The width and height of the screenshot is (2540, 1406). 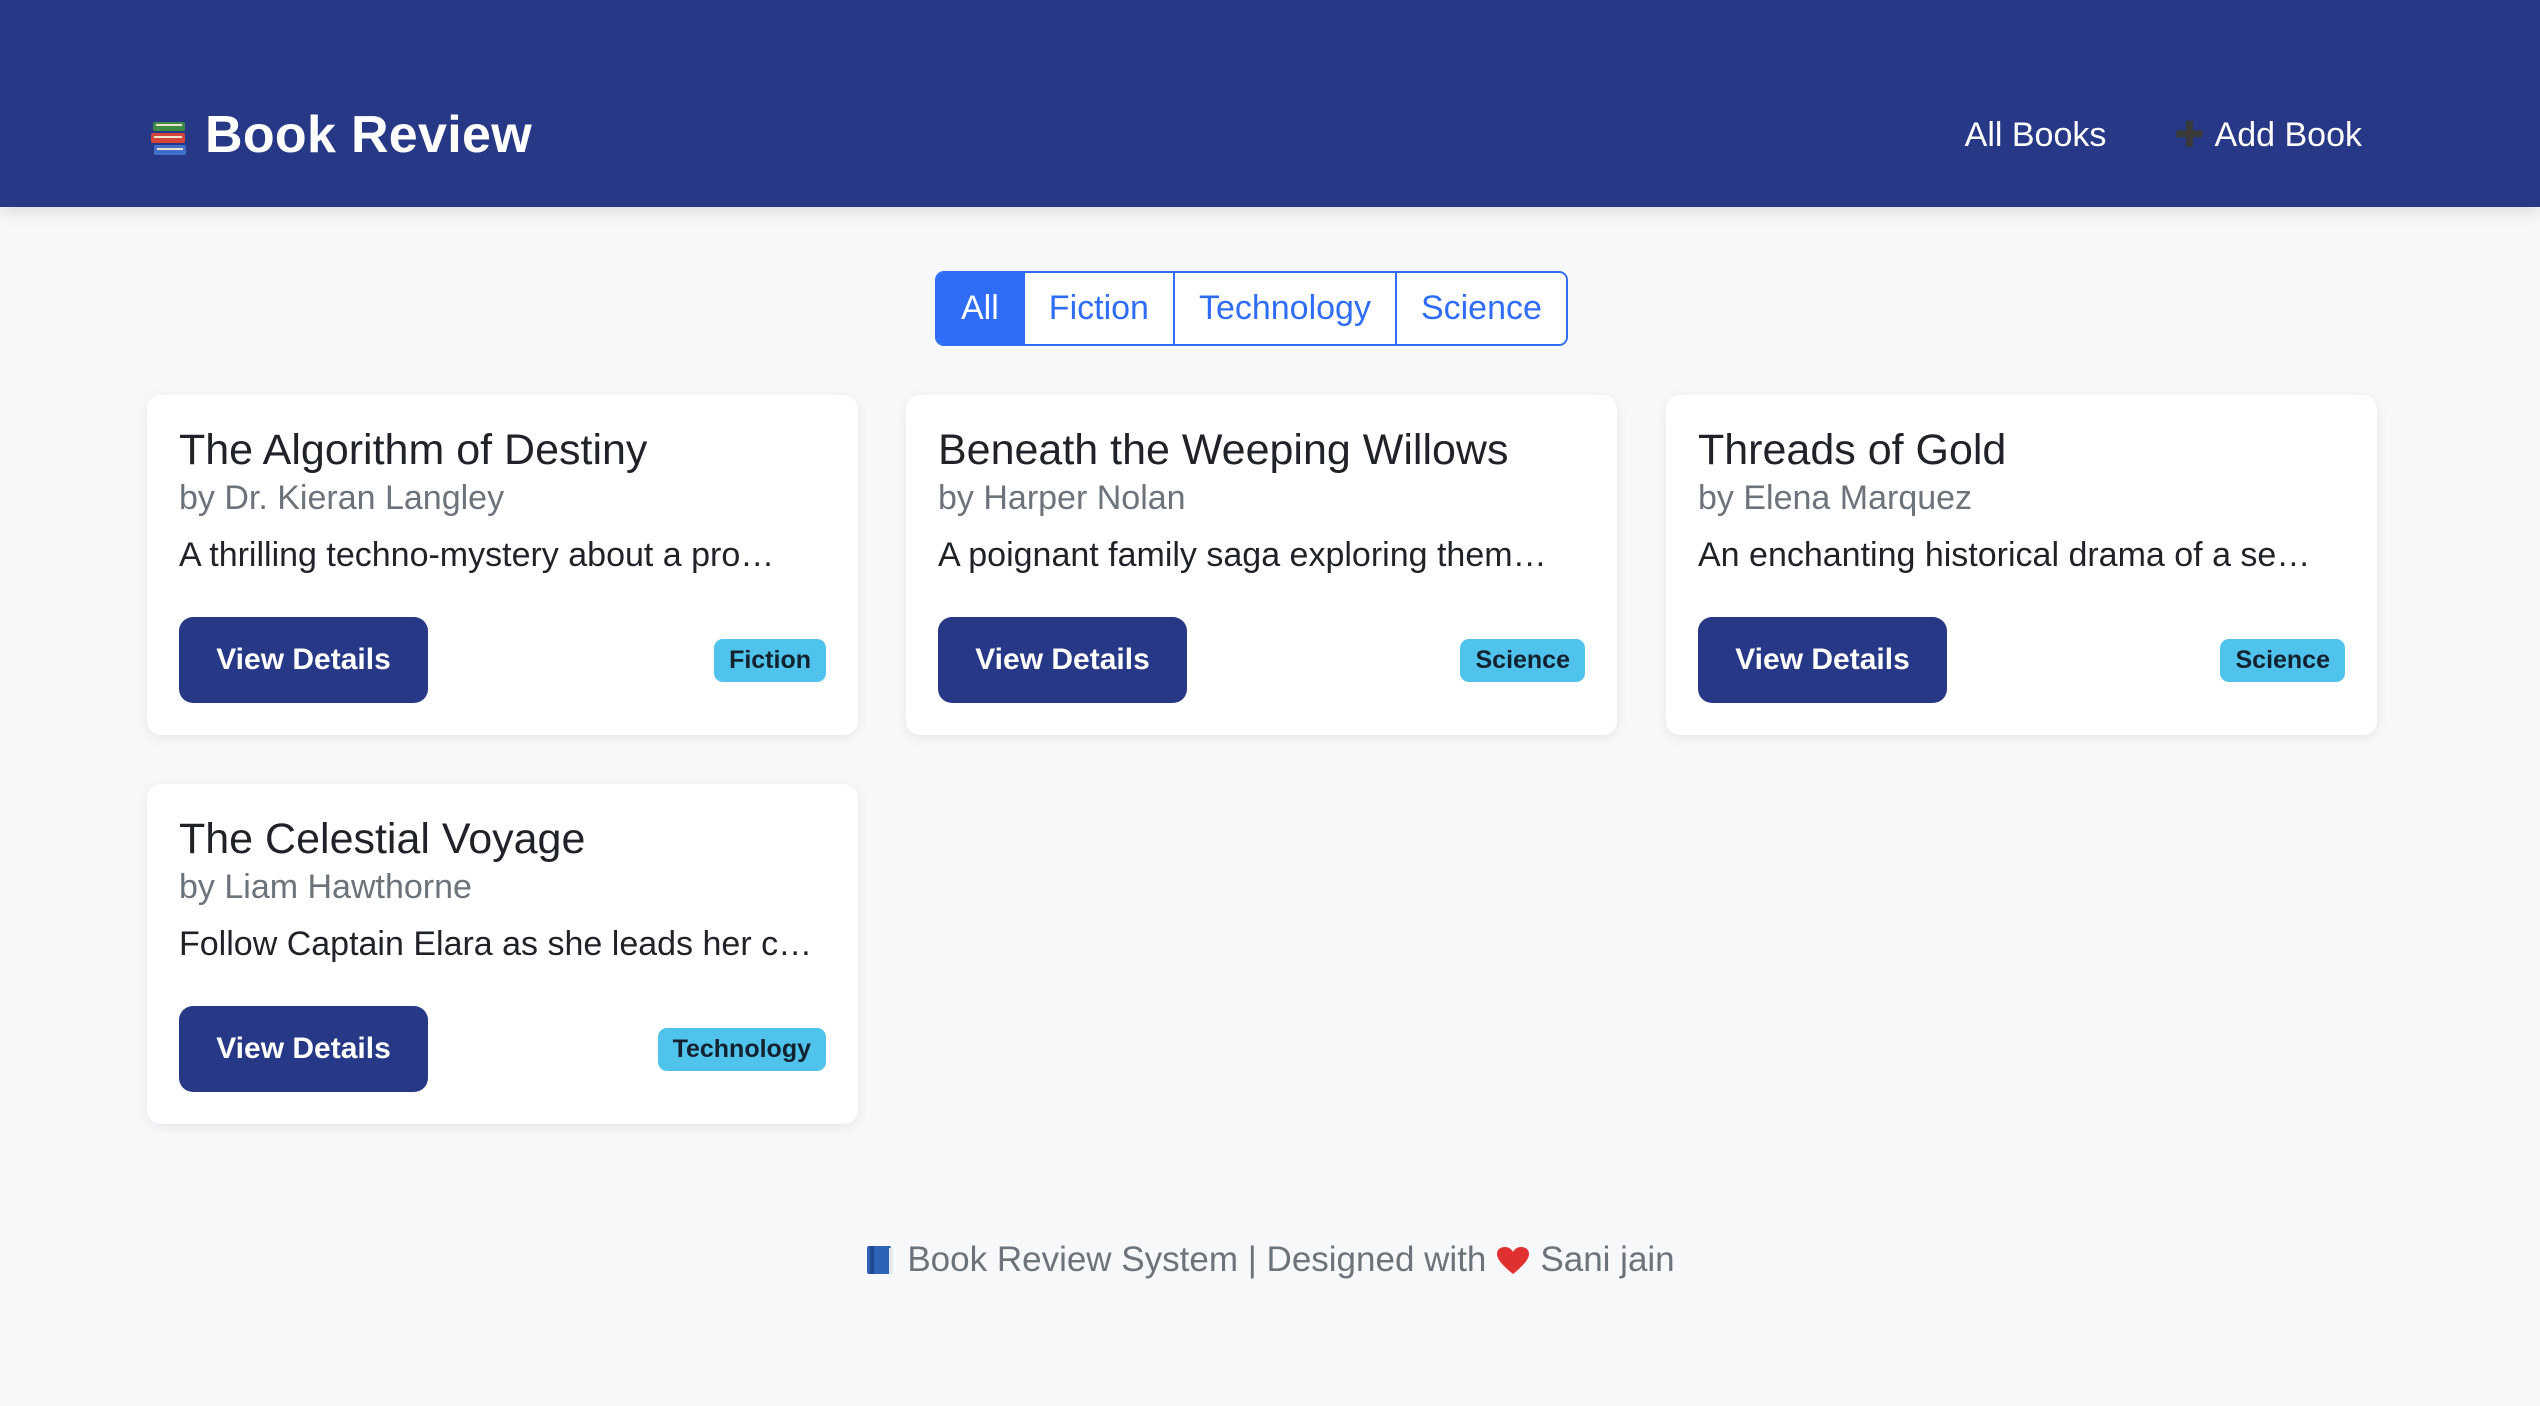 I want to click on book-title: The Algorithm of Destiny, so click(x=413, y=450).